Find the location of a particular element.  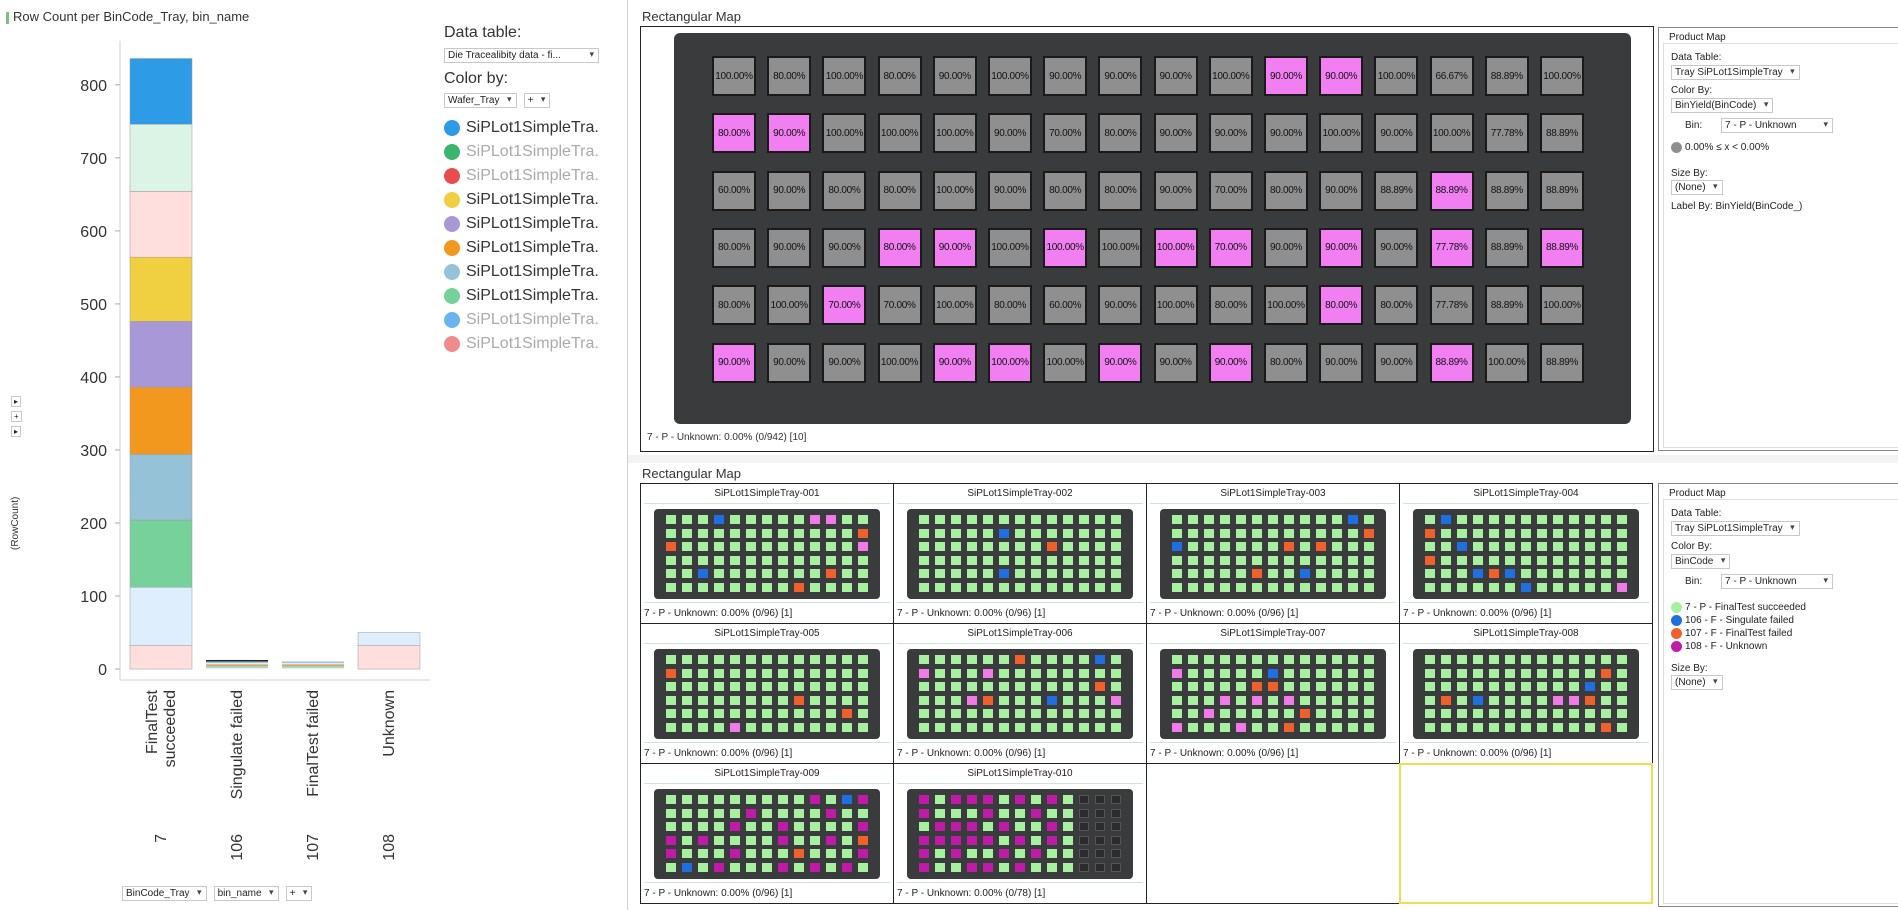

bottom-bin-select: 7 - P - Unknown is located at coordinates (1777, 581).